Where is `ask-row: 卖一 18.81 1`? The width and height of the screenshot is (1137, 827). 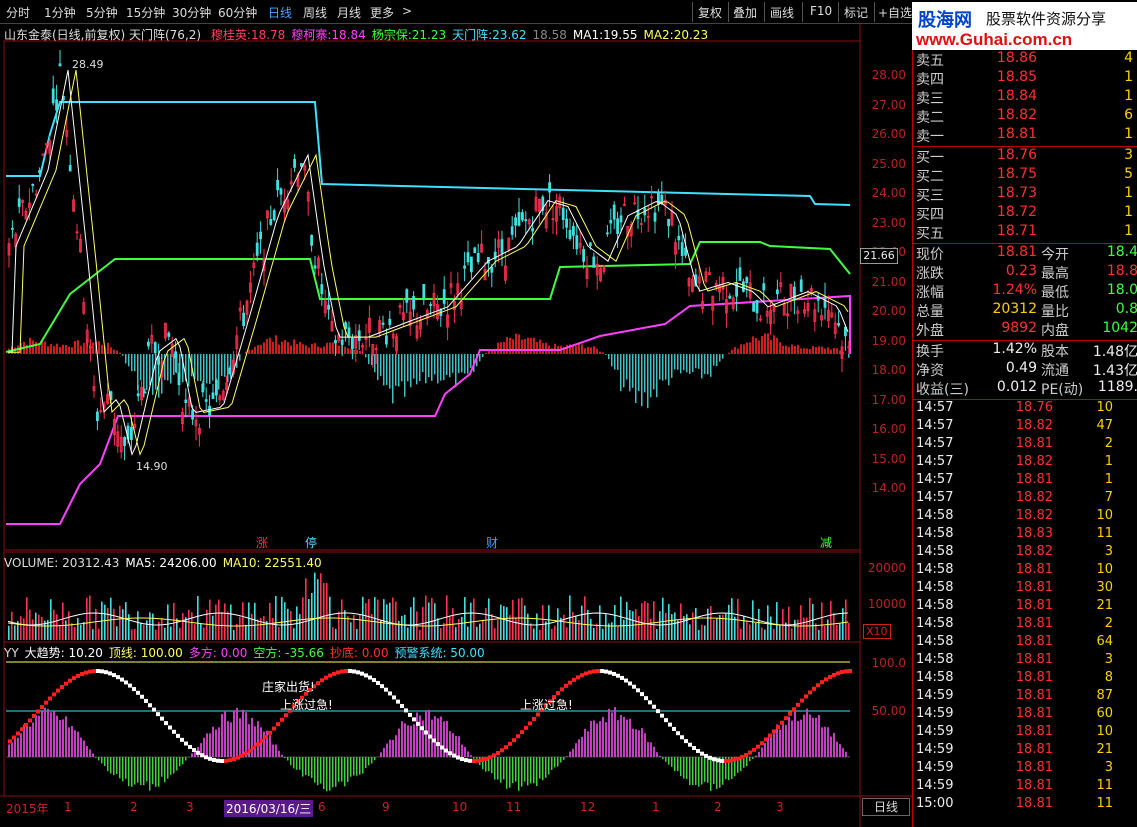 ask-row: 卖一 18.81 1 is located at coordinates (1025, 135).